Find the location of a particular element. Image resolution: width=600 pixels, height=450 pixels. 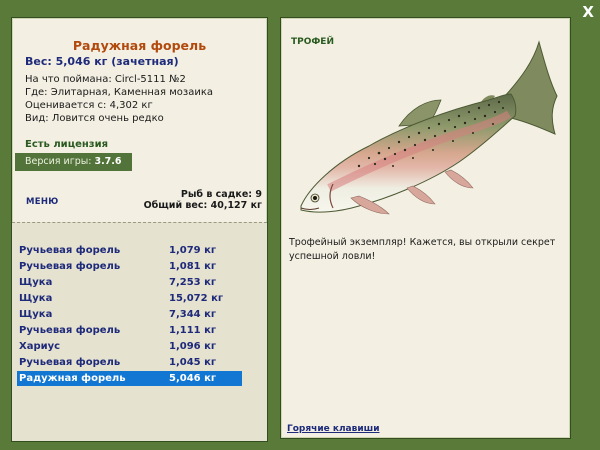

fish-name: Радужная форель is located at coordinates (139, 45).